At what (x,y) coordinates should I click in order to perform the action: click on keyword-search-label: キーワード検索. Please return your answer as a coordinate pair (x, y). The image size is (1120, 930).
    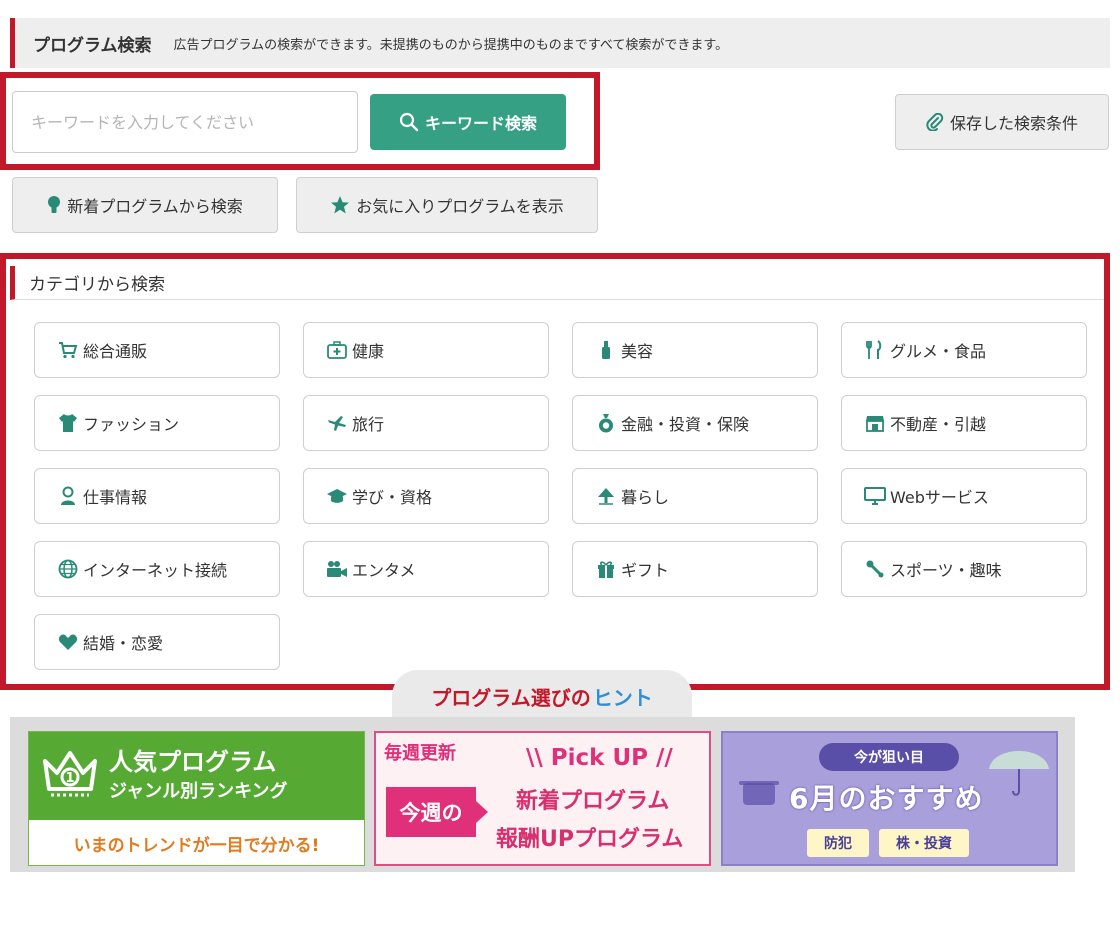
    Looking at the image, I should click on (480, 123).